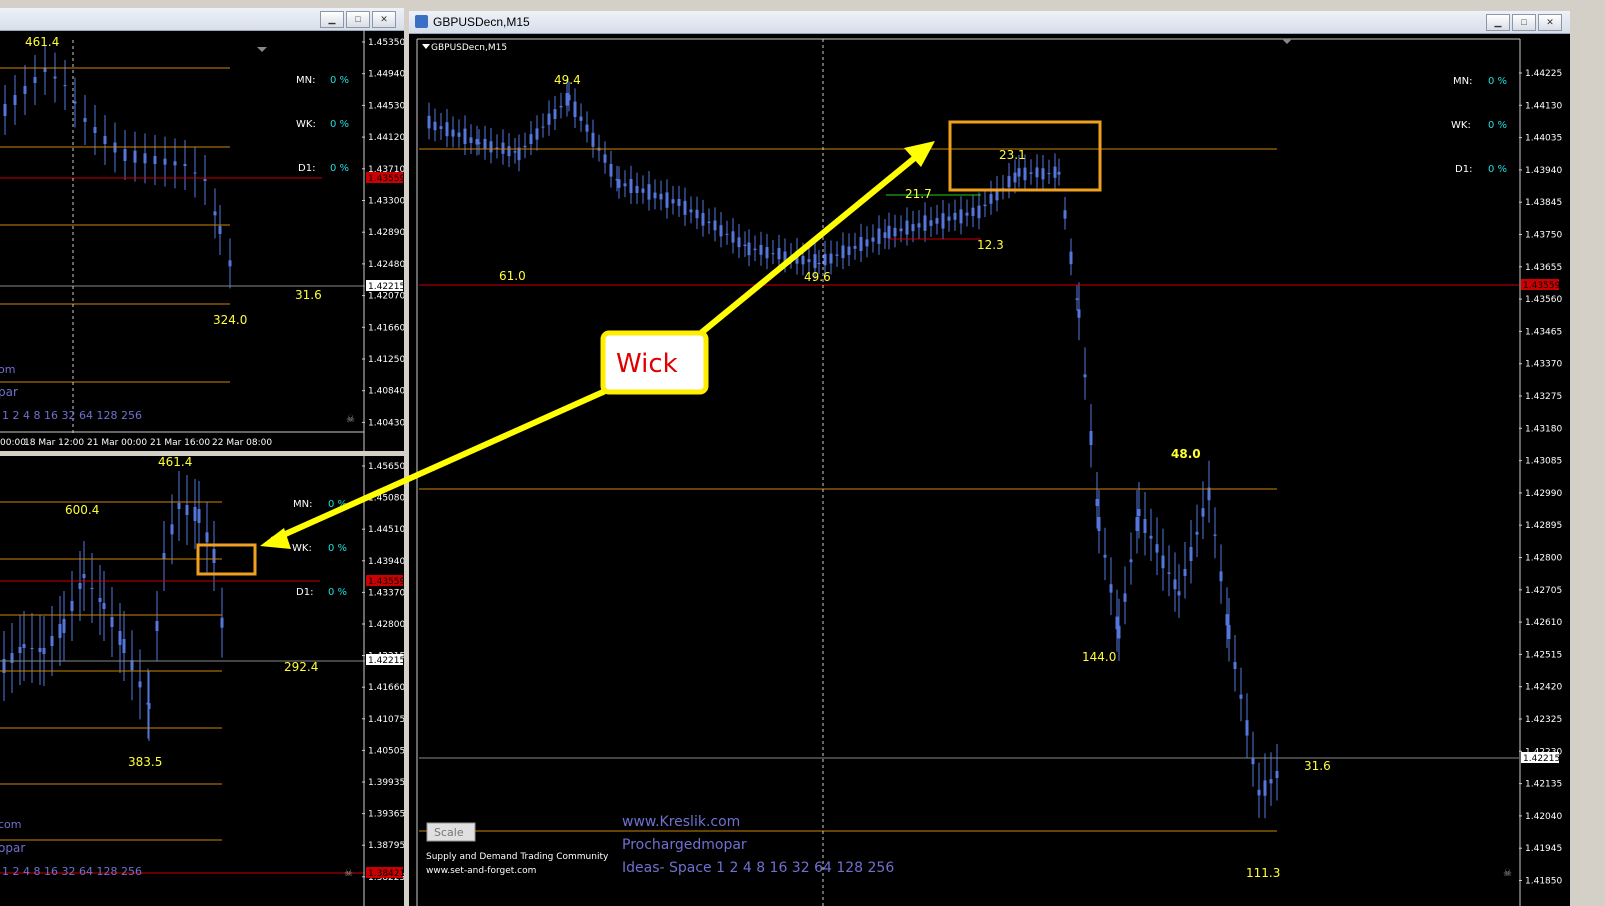  I want to click on wick-callout-label: Wick, so click(647, 364).